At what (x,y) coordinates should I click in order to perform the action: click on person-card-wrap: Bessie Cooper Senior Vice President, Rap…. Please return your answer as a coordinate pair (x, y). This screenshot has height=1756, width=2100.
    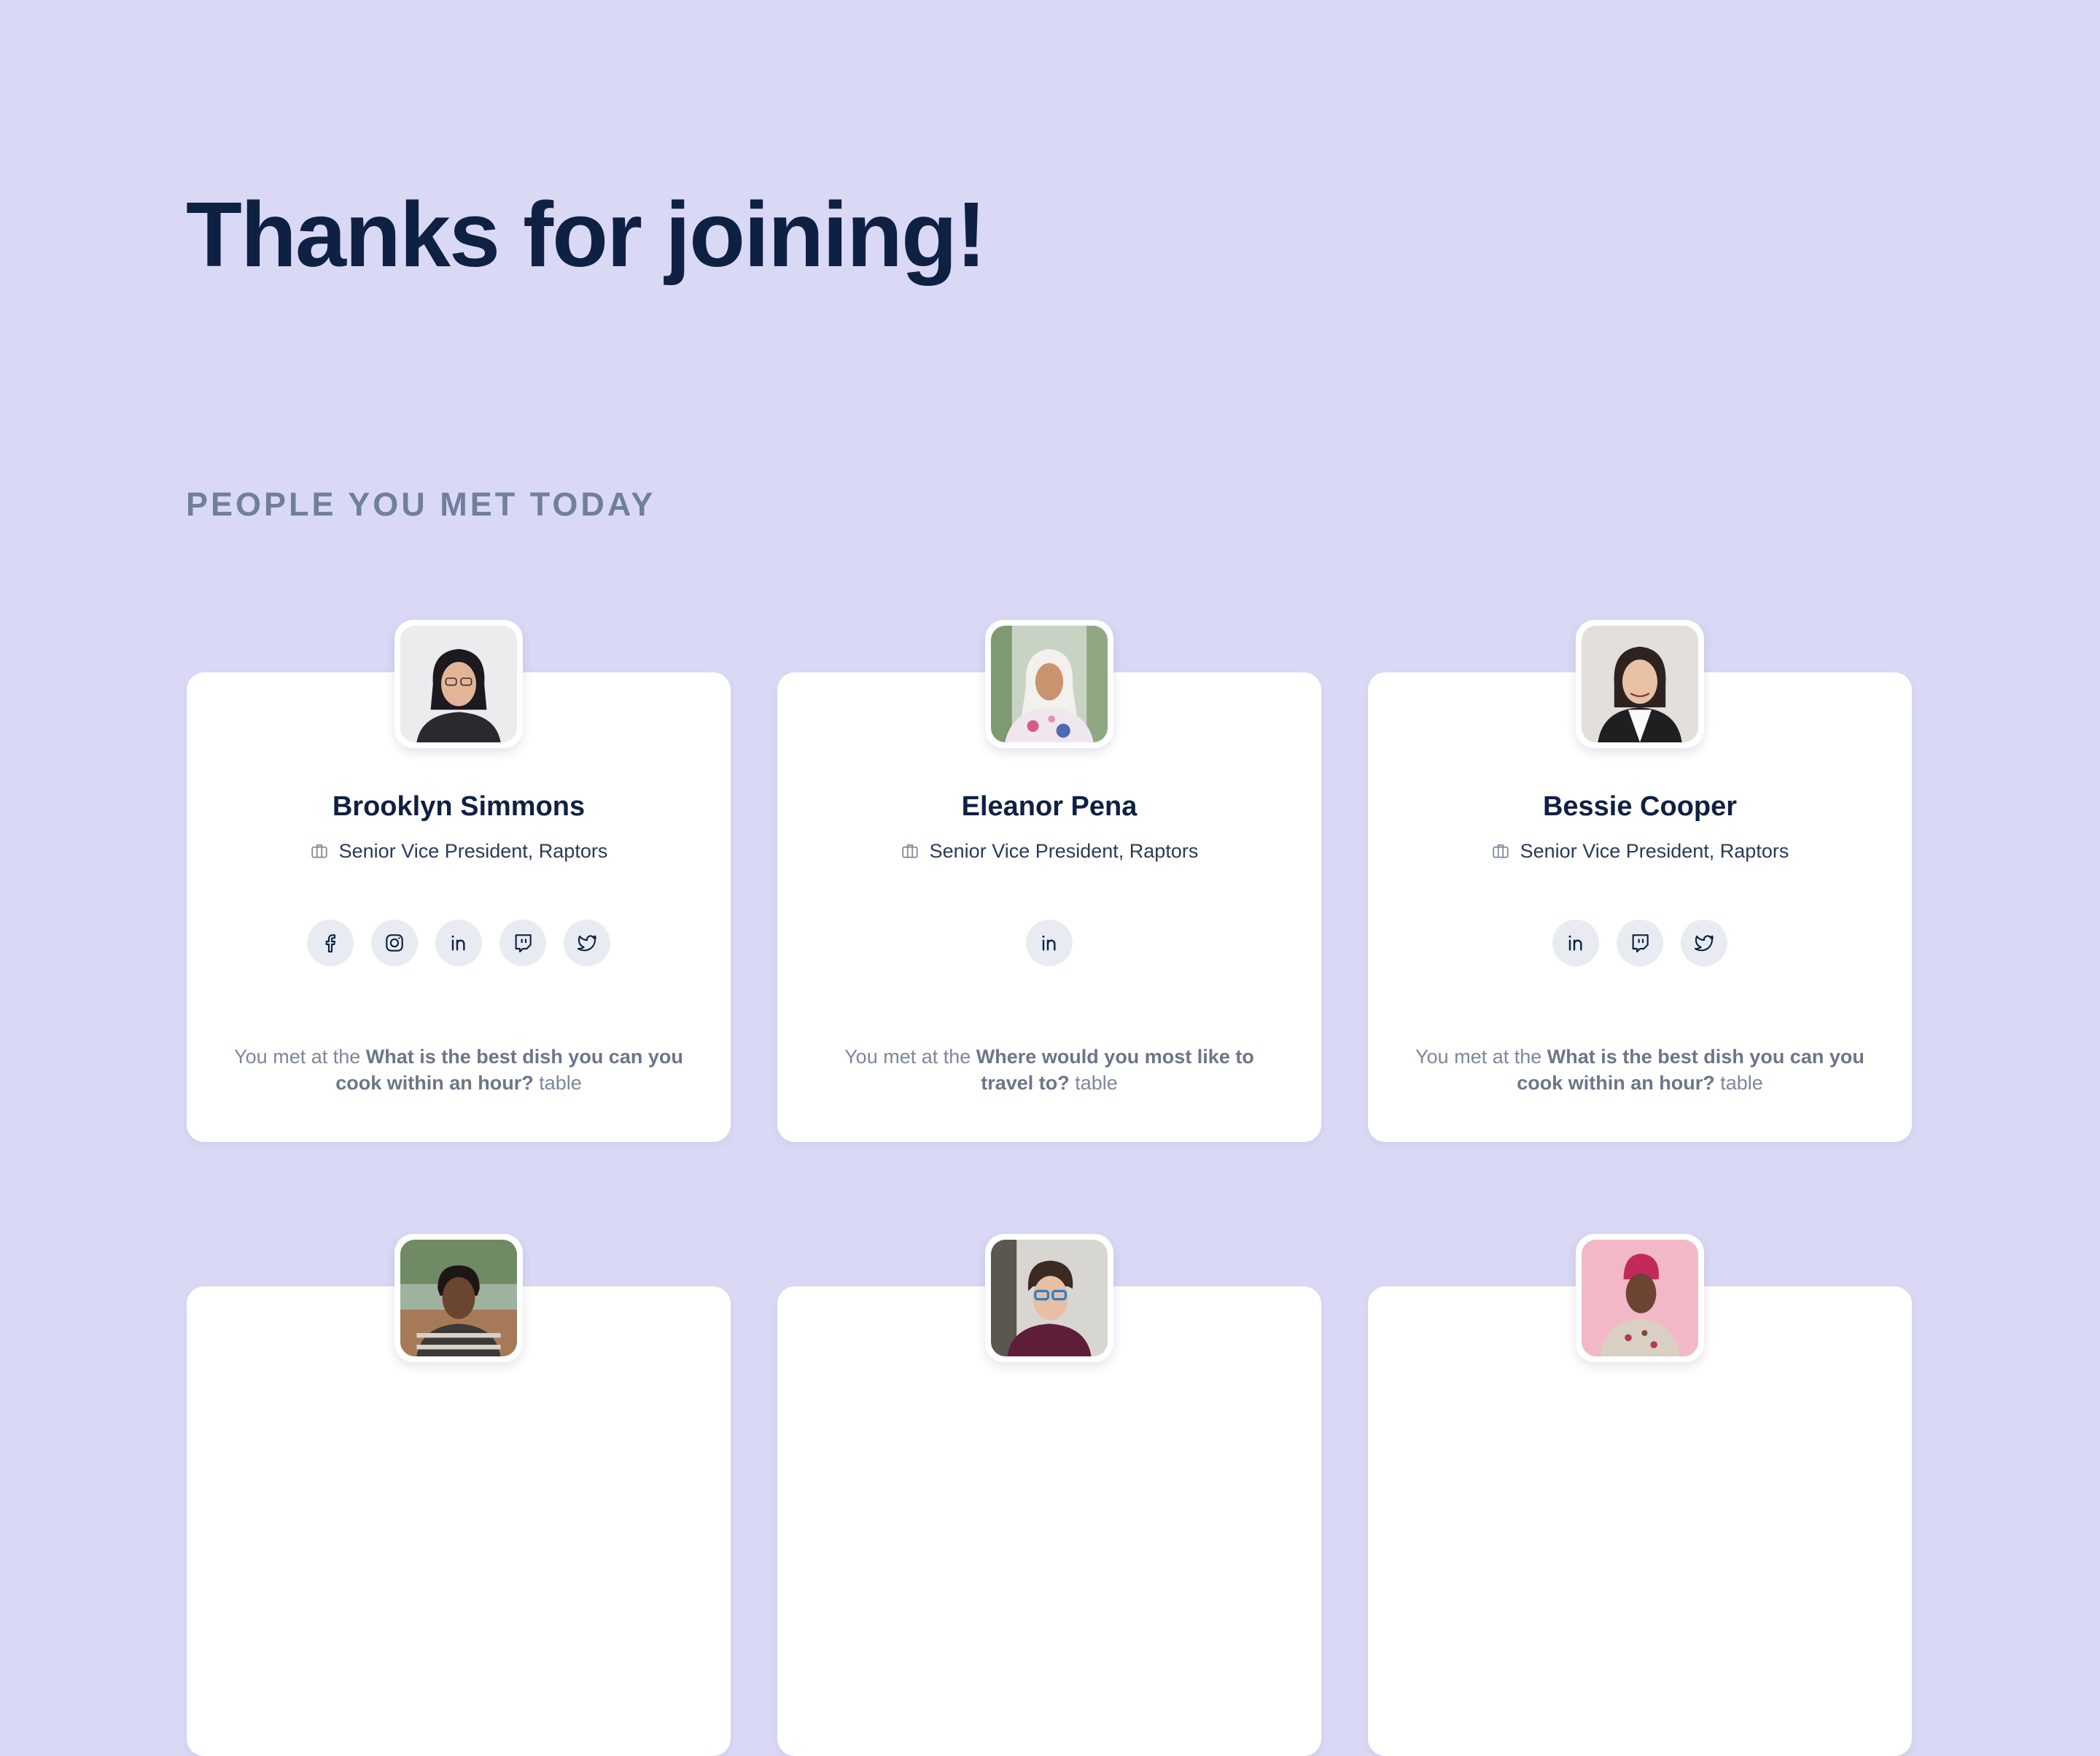
    Looking at the image, I should click on (1640, 881).